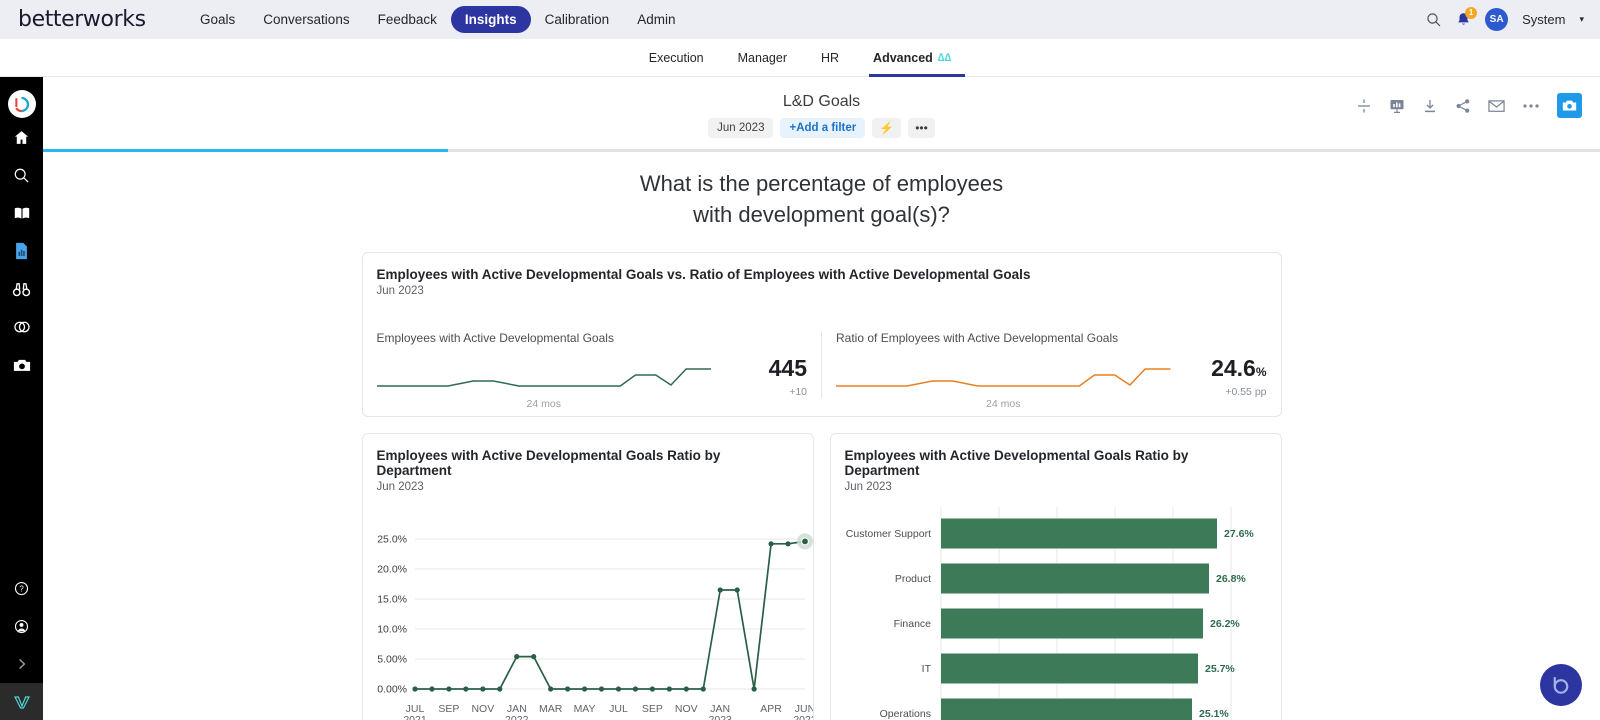 The image size is (1600, 720). I want to click on nav-item-insights: Insights, so click(490, 19).